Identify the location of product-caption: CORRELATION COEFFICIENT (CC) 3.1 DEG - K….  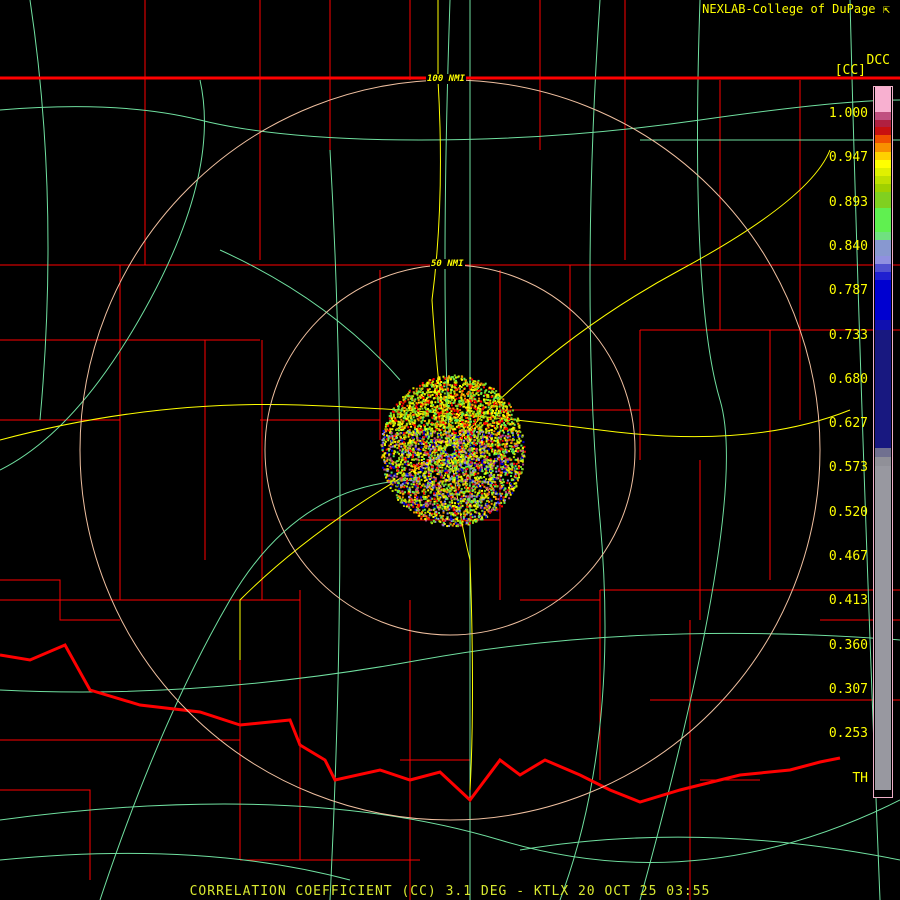
(450, 891).